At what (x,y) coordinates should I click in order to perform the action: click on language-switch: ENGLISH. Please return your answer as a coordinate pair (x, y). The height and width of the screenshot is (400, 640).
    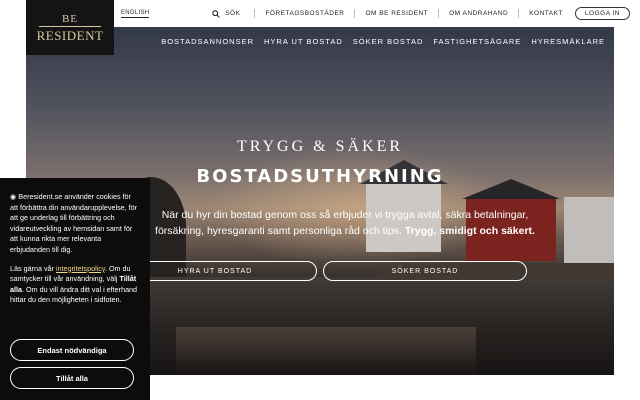
    Looking at the image, I should click on (135, 13).